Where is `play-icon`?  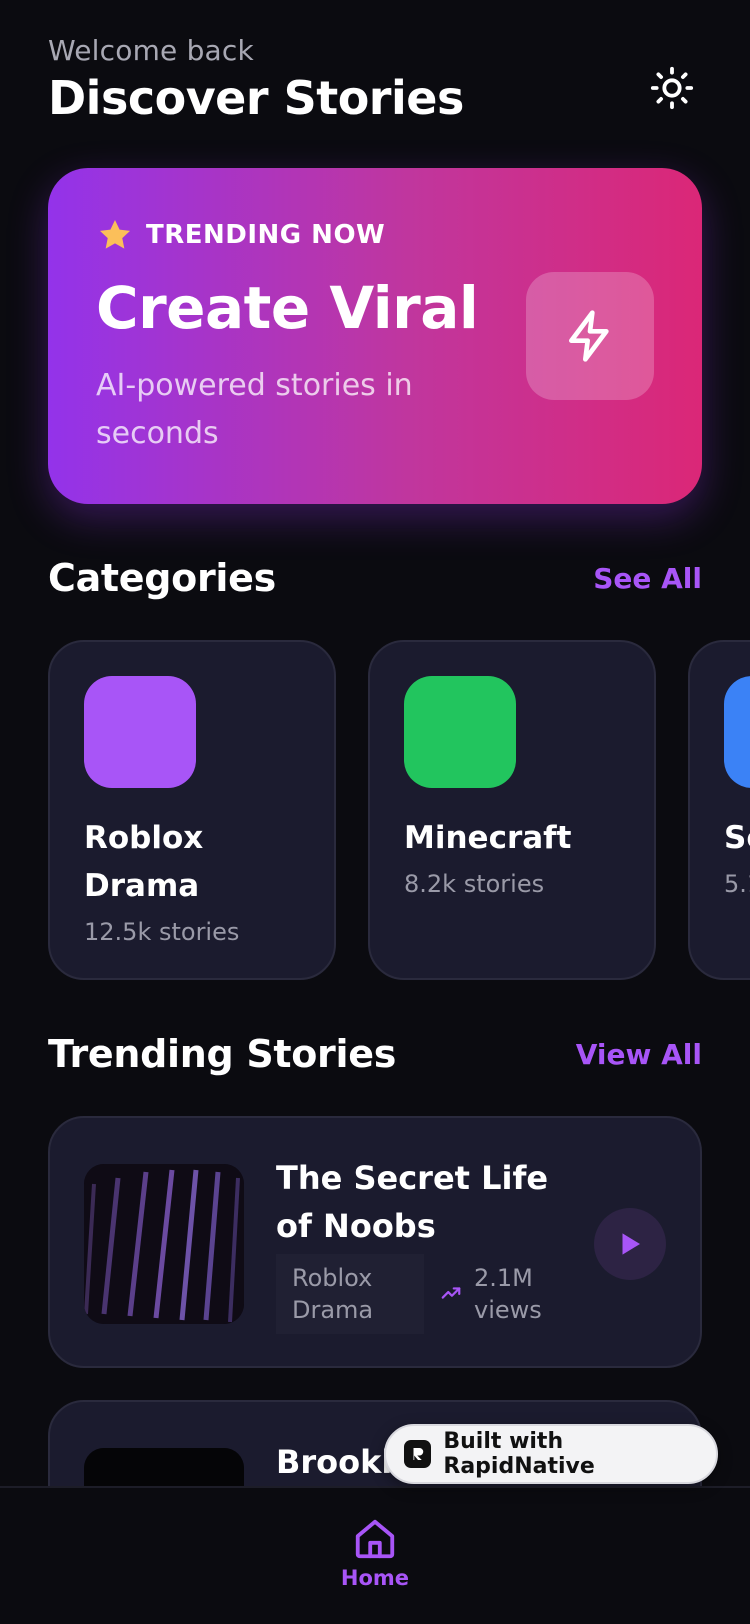 play-icon is located at coordinates (631, 1244).